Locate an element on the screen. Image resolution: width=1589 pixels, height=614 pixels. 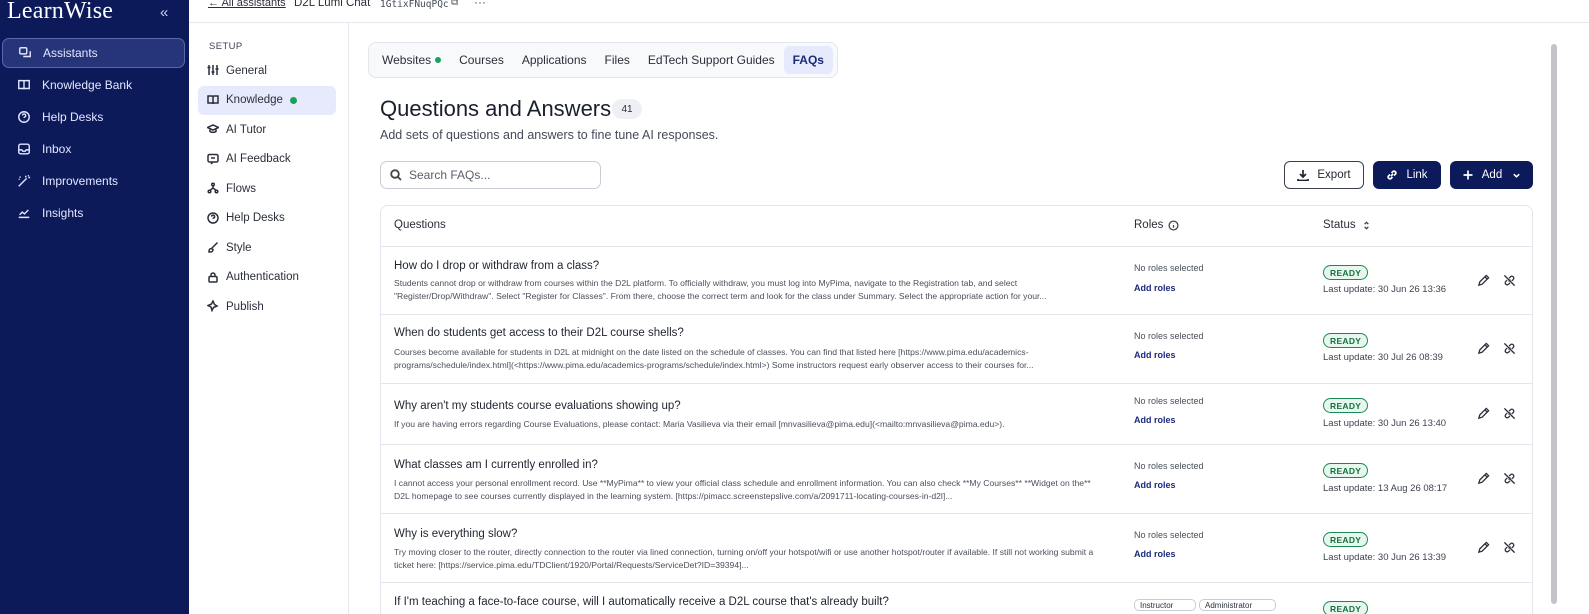
settings-item-style: Style is located at coordinates (267, 248).